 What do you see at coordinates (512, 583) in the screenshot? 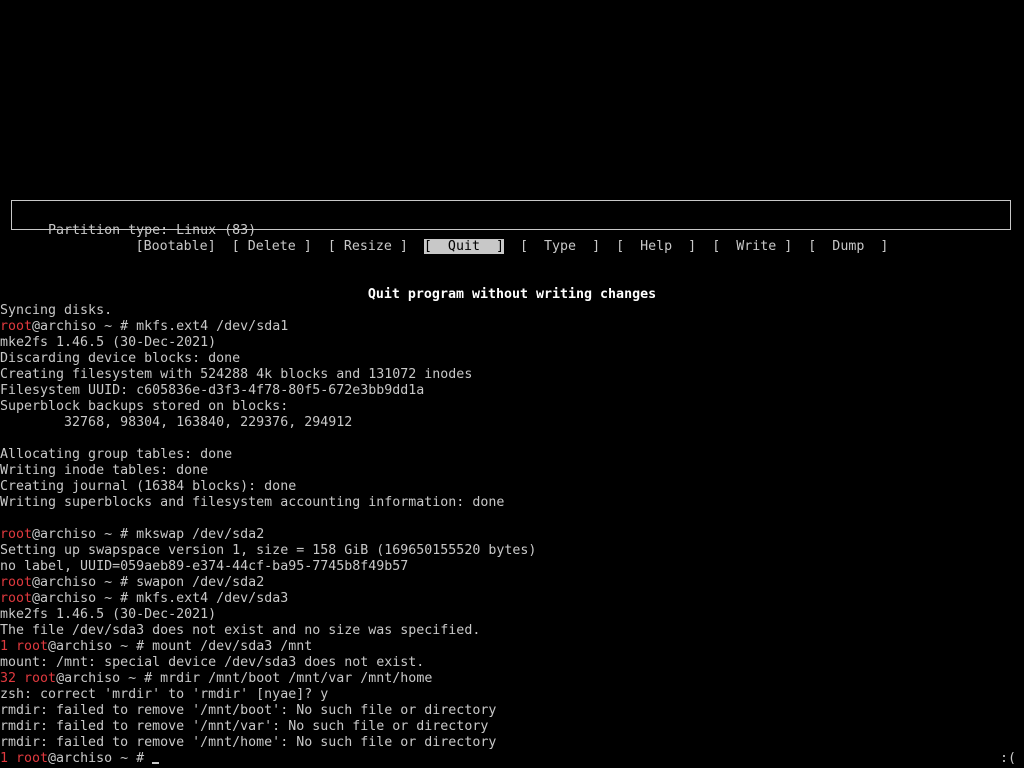
I see `command-line: root@archiso ~ # swapon /dev/sda2` at bounding box center [512, 583].